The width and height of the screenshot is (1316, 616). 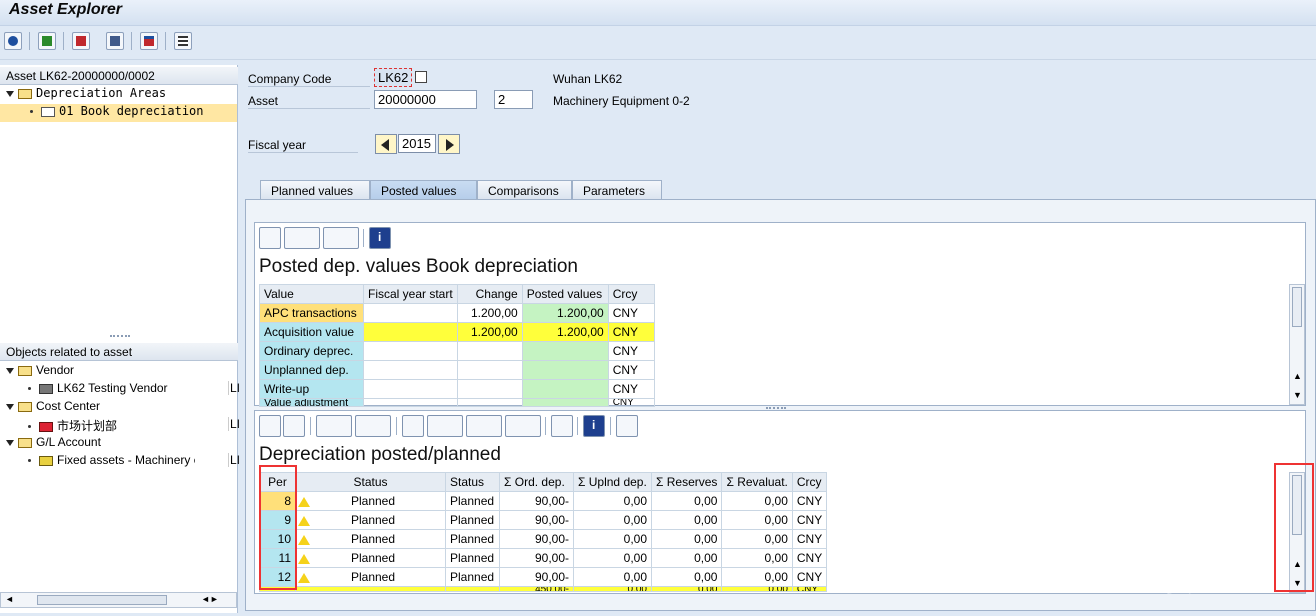 What do you see at coordinates (294, 426) in the screenshot?
I see `filter-icon` at bounding box center [294, 426].